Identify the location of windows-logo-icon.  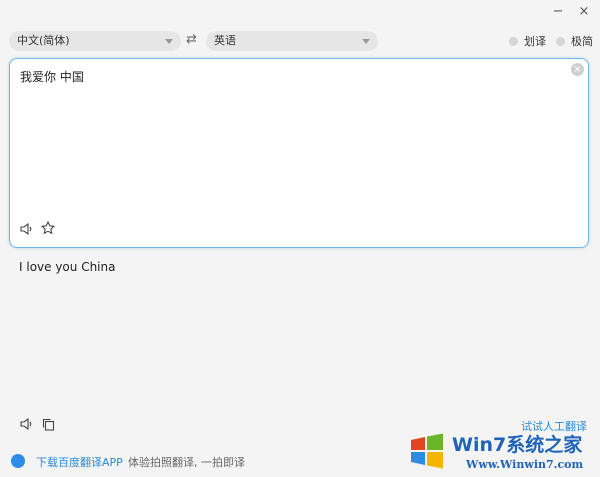
(427, 451).